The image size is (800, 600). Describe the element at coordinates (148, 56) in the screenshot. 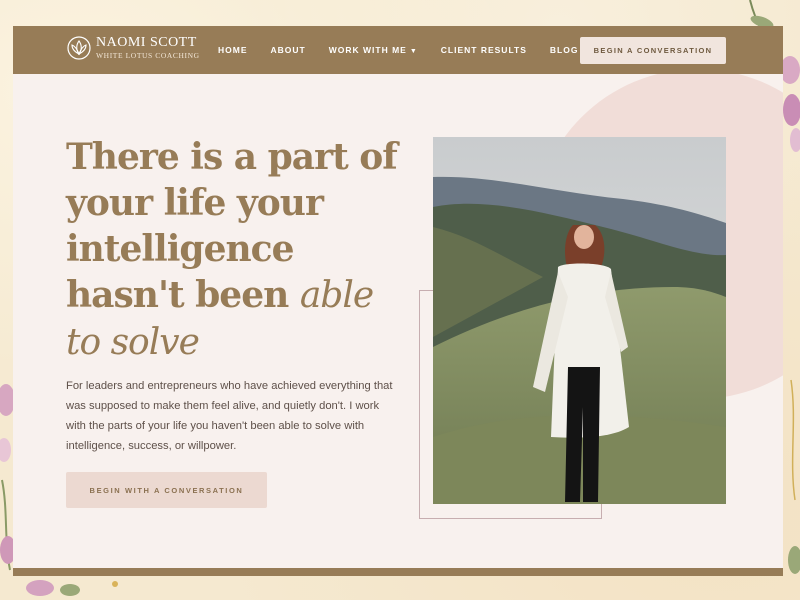

I see `brand-tagline: WHITE LOTUS COACHING` at that location.